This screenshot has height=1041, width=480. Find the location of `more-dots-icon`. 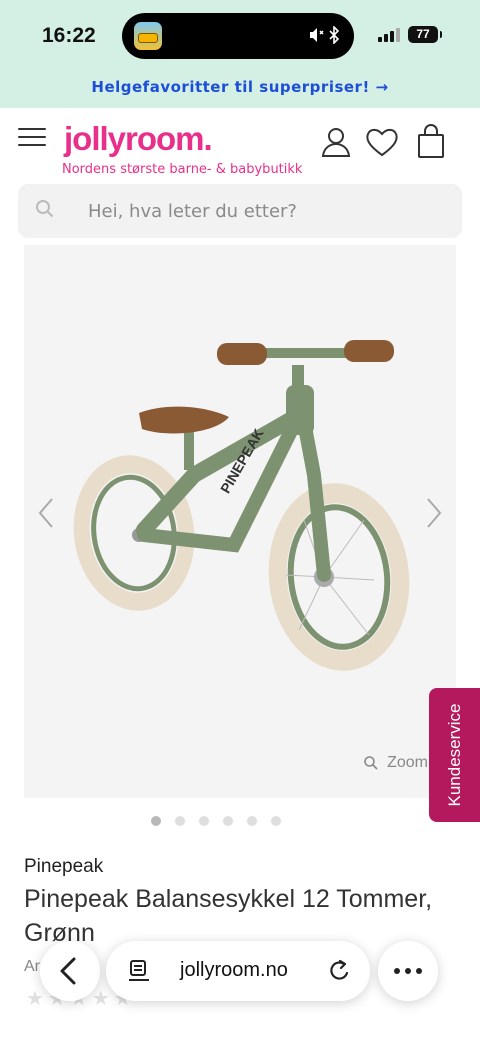

more-dots-icon is located at coordinates (408, 971).